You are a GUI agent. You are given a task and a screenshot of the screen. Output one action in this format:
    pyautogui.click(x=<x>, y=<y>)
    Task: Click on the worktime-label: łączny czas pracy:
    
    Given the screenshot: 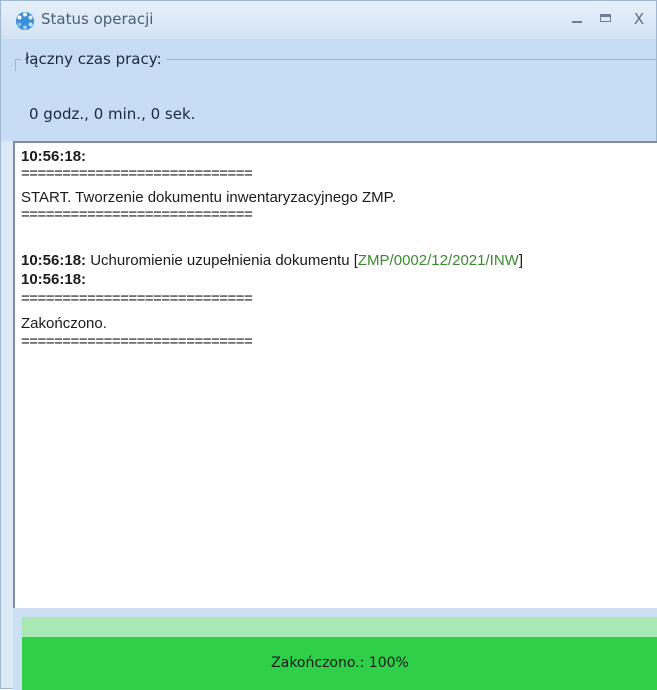 What is the action you would take?
    pyautogui.click(x=93, y=59)
    